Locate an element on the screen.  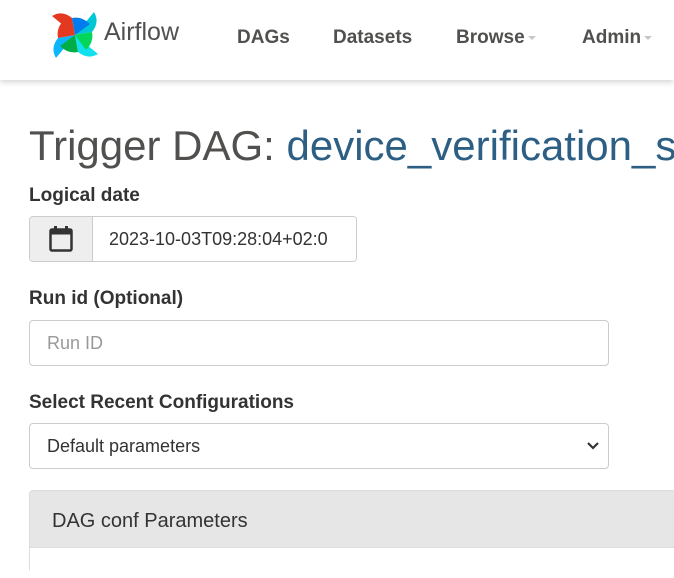
recent-configs-select: Default parameters is located at coordinates (319, 446).